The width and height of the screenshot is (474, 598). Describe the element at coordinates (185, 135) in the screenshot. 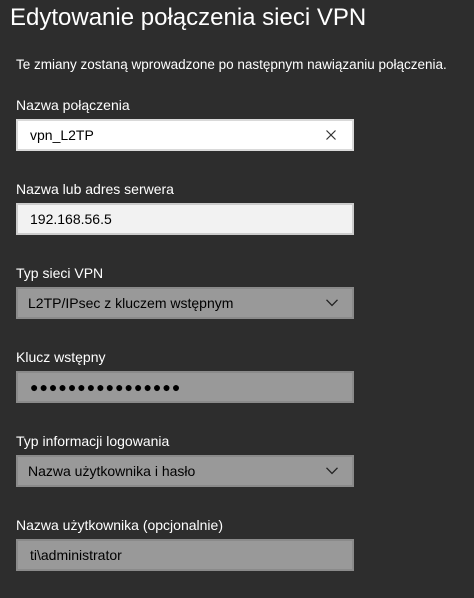

I see `connection-name-field: vpn_L2TP` at that location.